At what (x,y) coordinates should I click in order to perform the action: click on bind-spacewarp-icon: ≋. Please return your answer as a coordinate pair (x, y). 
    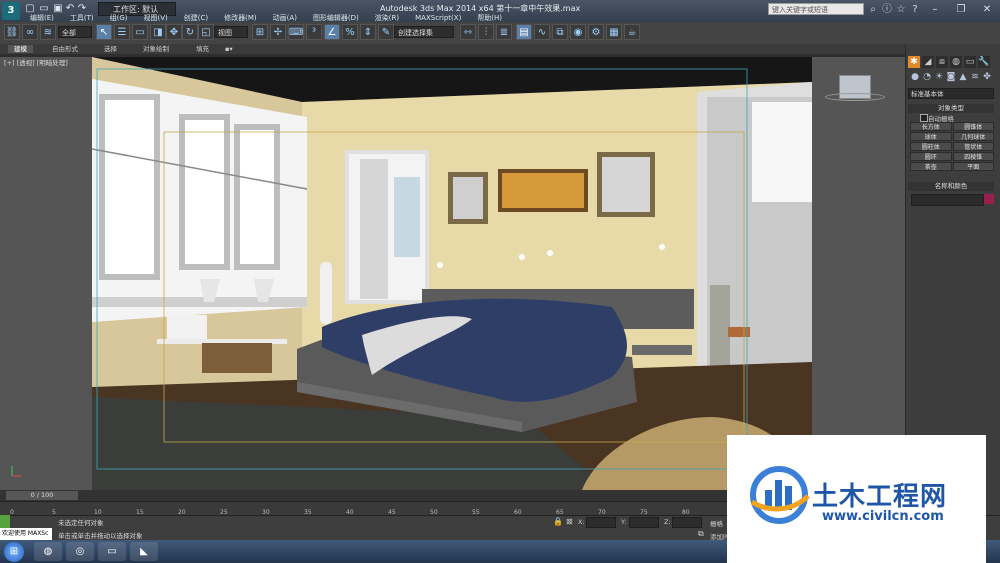
    Looking at the image, I should click on (48, 32).